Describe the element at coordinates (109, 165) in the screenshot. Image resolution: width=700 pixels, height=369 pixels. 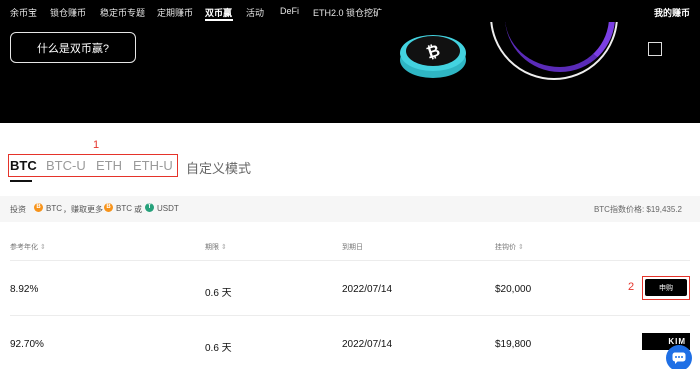
I see `tab-eth: ETH` at that location.